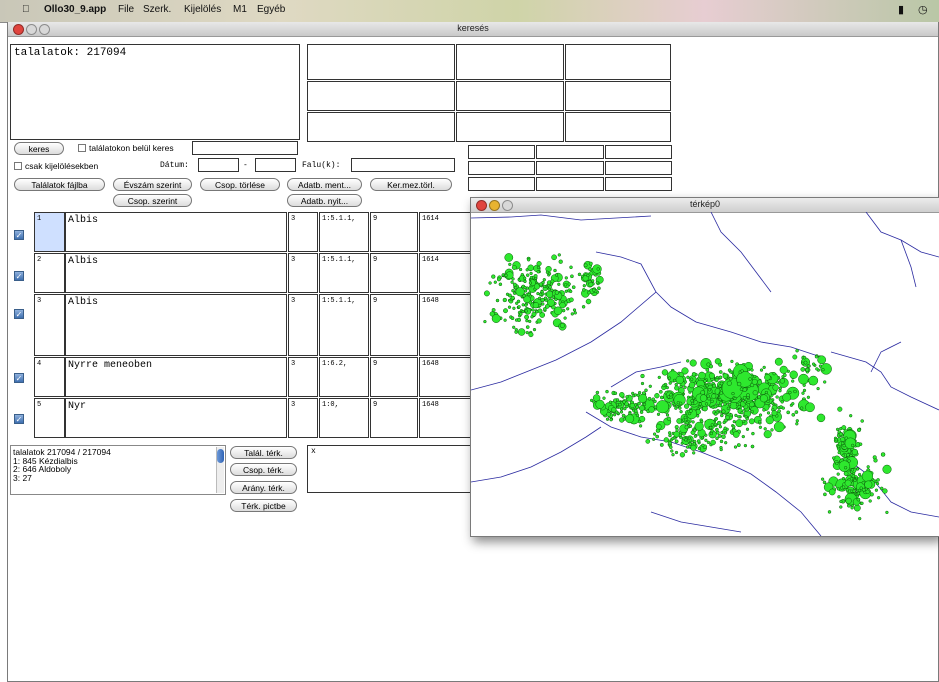  Describe the element at coordinates (49, 232) in the screenshot. I see `row-number: 1` at that location.